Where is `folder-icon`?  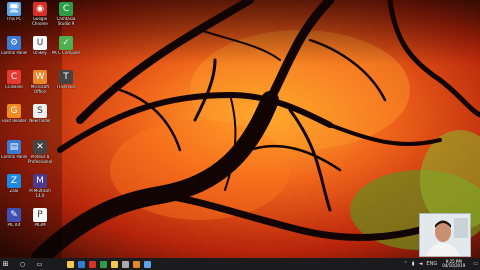
folder-icon is located at coordinates (114, 264).